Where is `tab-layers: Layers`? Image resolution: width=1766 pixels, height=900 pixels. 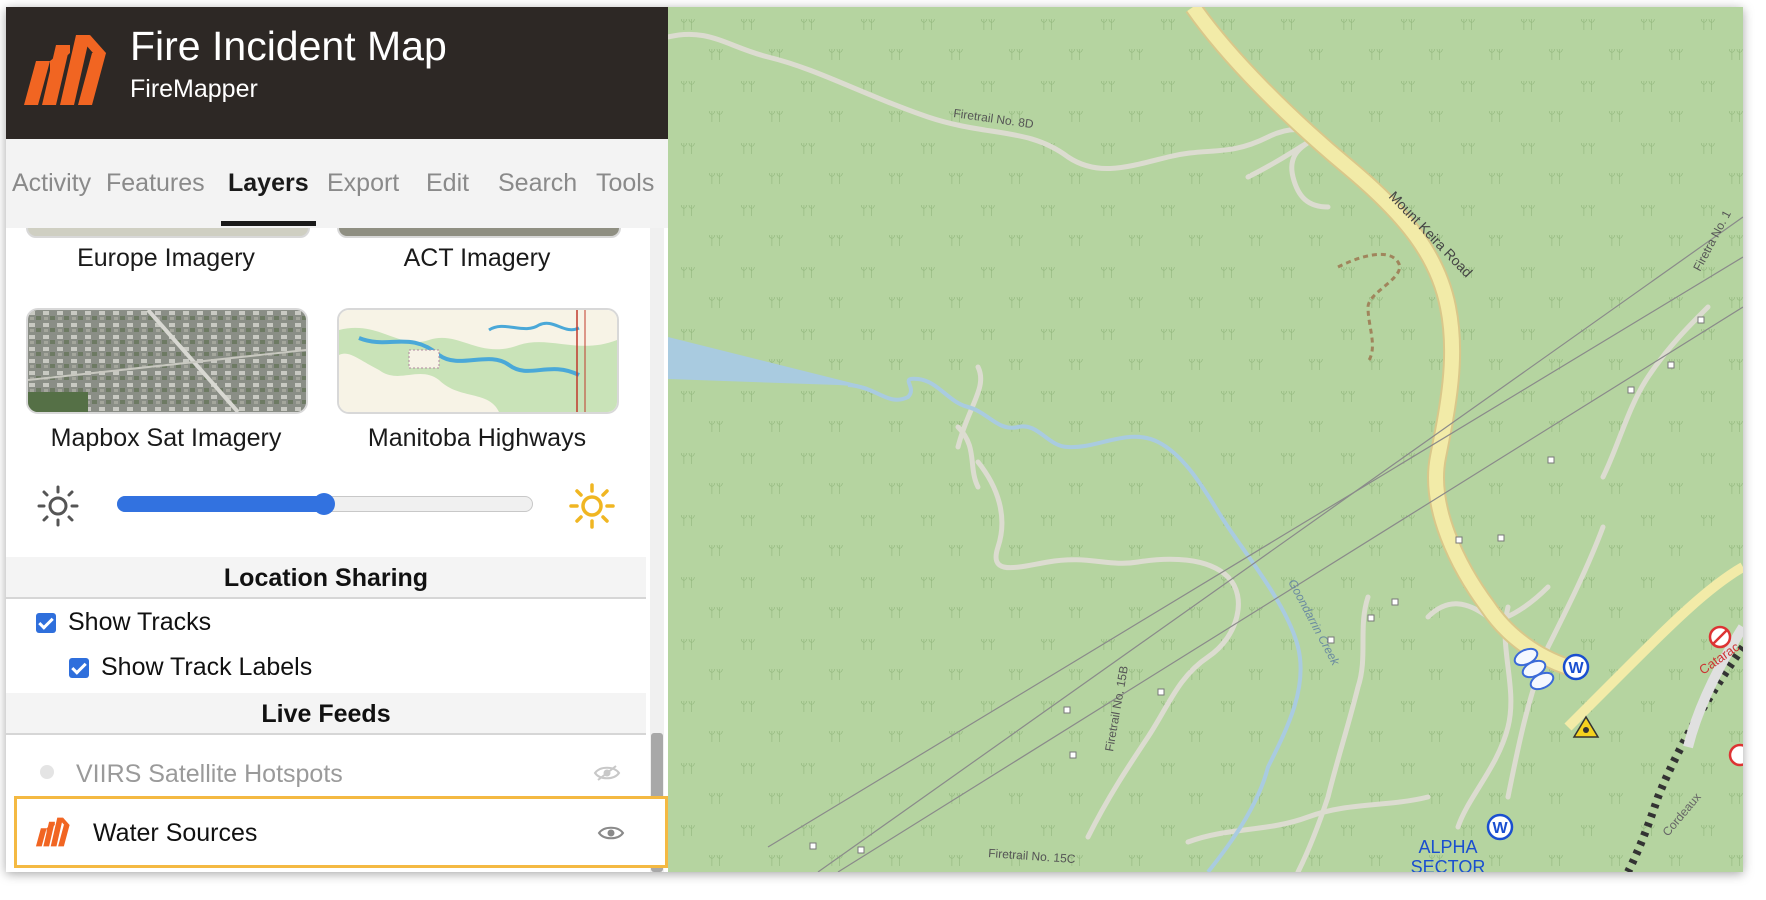
tab-layers: Layers is located at coordinates (268, 183).